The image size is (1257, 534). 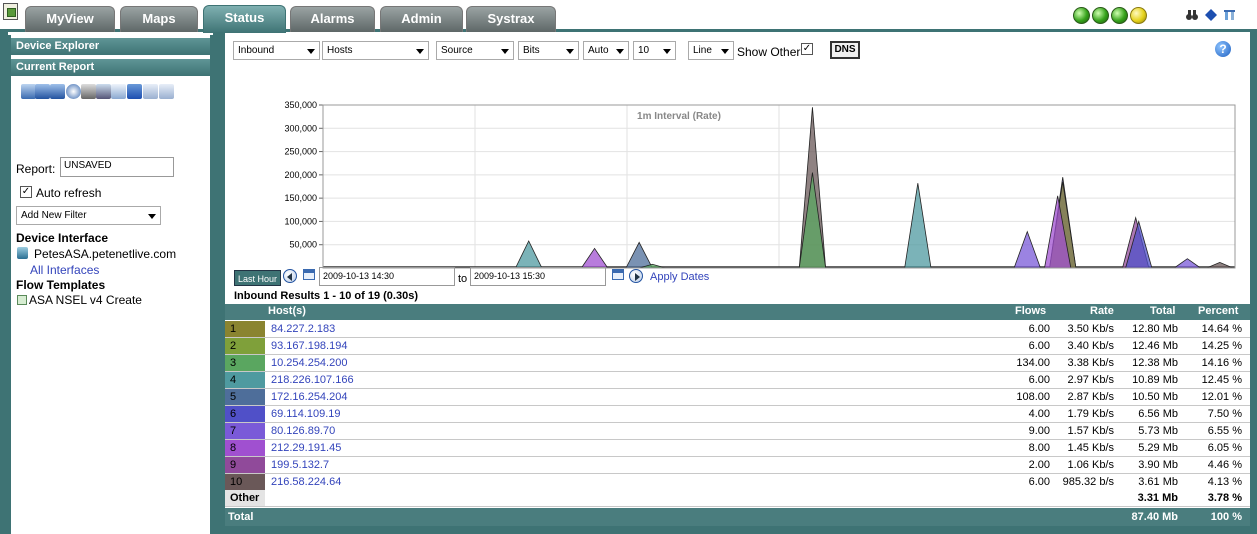 What do you see at coordinates (737, 448) in the screenshot?
I see `table-row: 8 212.29.191.45 8.00 1.45 Kb/s 5.29 Mb 6.05 %` at bounding box center [737, 448].